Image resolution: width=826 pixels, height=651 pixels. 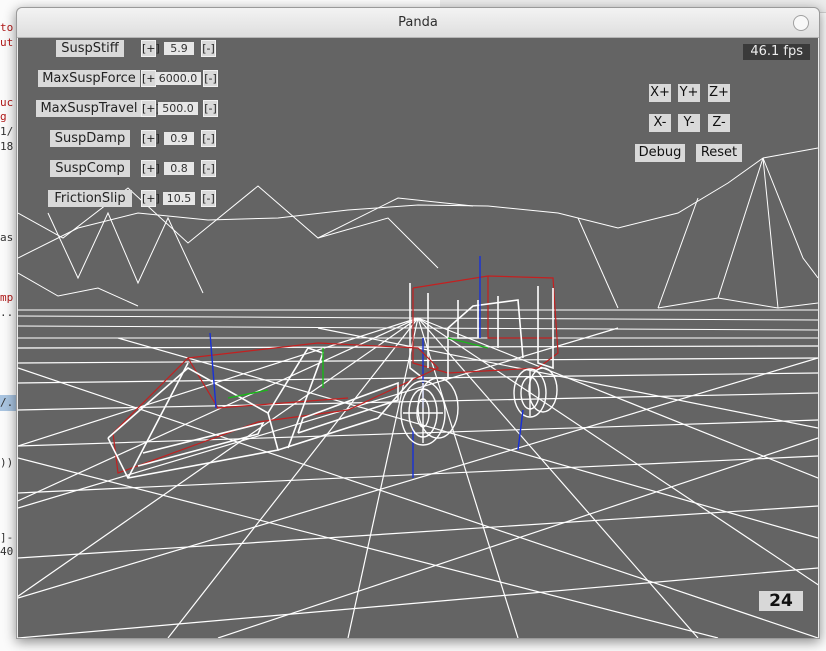 What do you see at coordinates (660, 93) in the screenshot?
I see `x-plus-button: X+` at bounding box center [660, 93].